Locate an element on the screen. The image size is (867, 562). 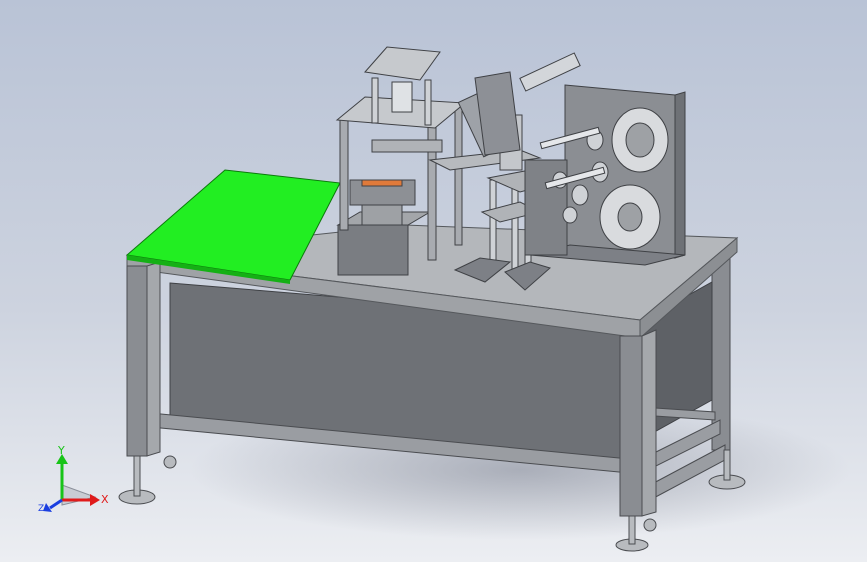
caster-right is located at coordinates (650, 525).